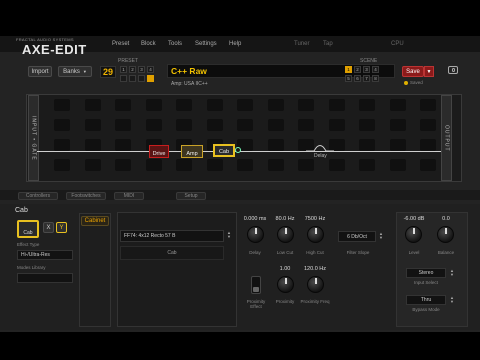 The image size is (480, 360). Describe the element at coordinates (429, 71) in the screenshot. I see `save-dropdown: ▼` at that location.